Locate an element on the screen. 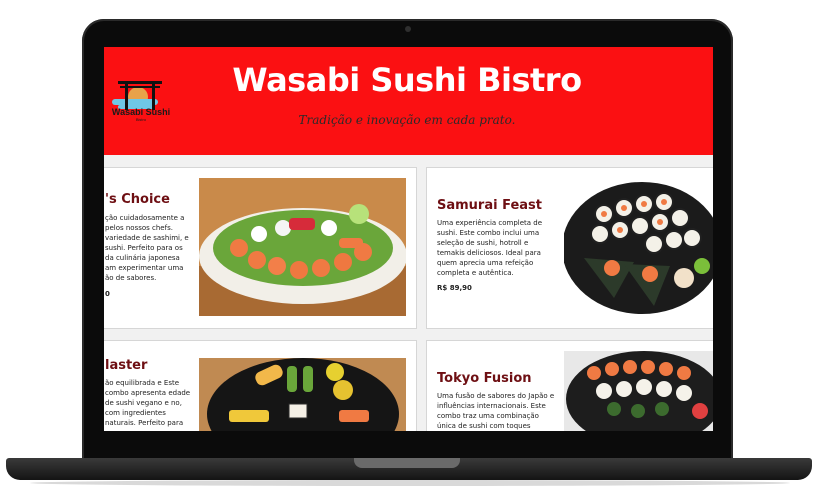 The height and width of the screenshot is (503, 830). tokyo-fusion-photo is located at coordinates (638, 391).